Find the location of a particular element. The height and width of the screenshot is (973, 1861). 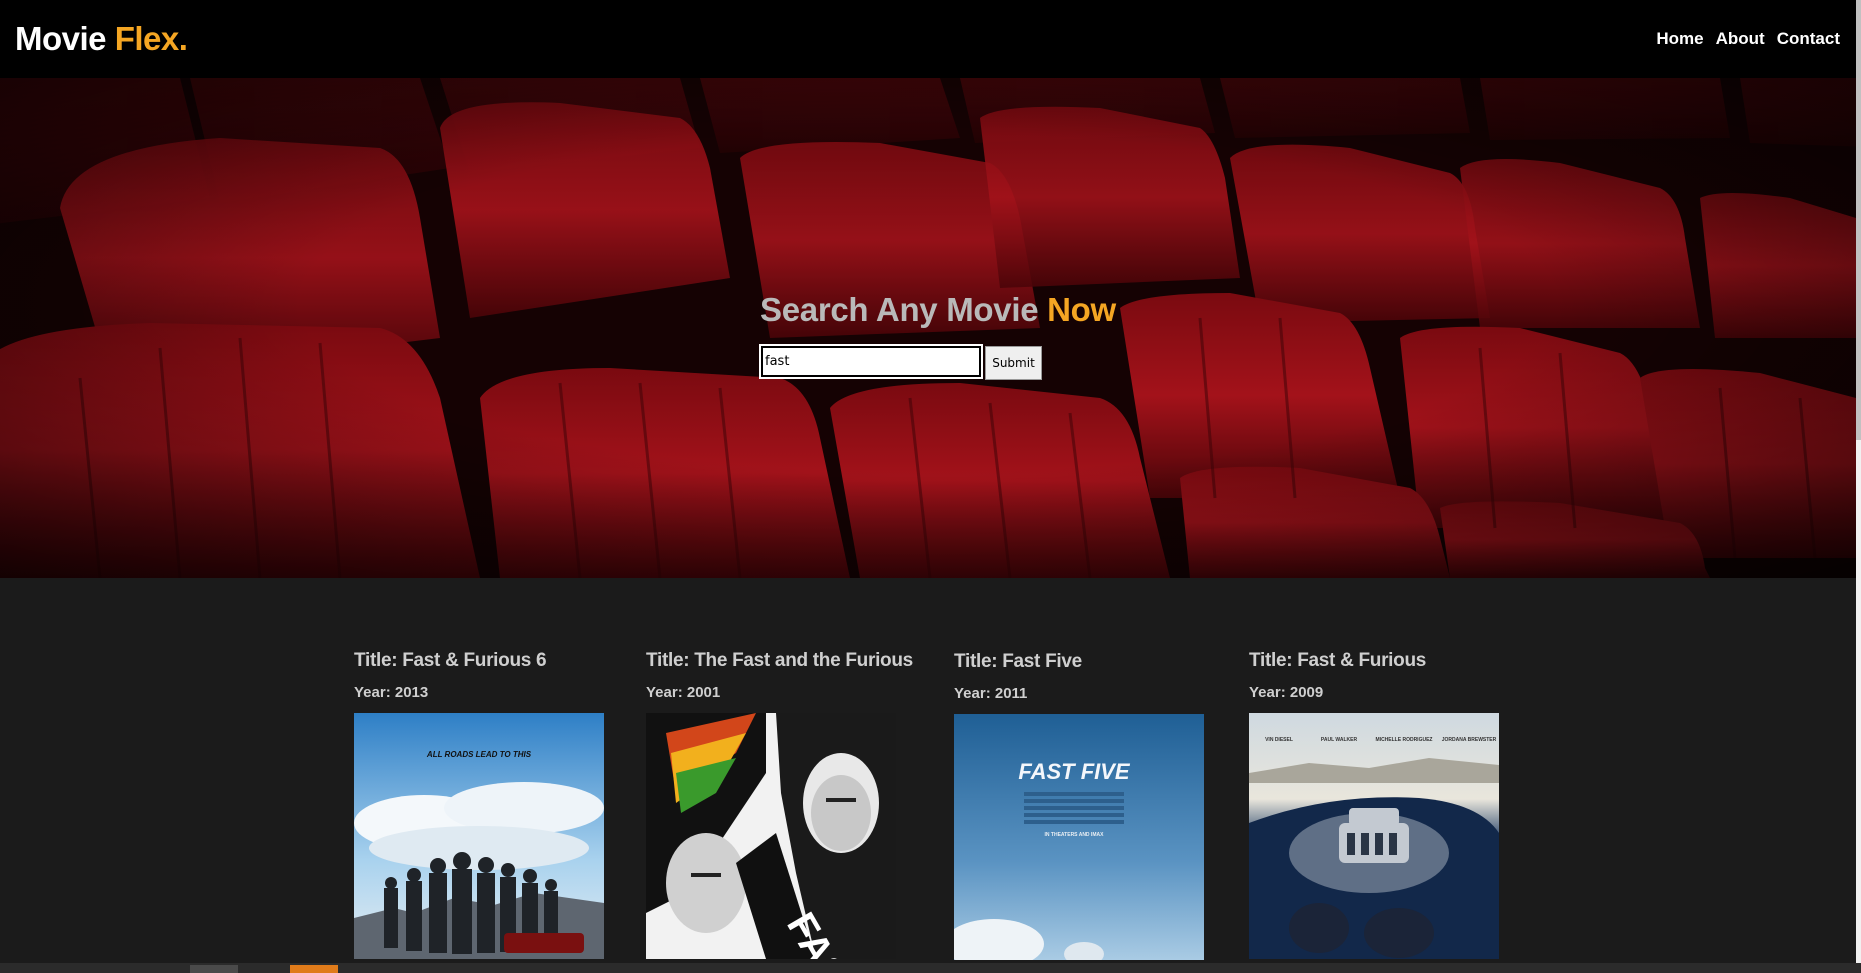

main-nav: Home About Contact is located at coordinates (1748, 39).